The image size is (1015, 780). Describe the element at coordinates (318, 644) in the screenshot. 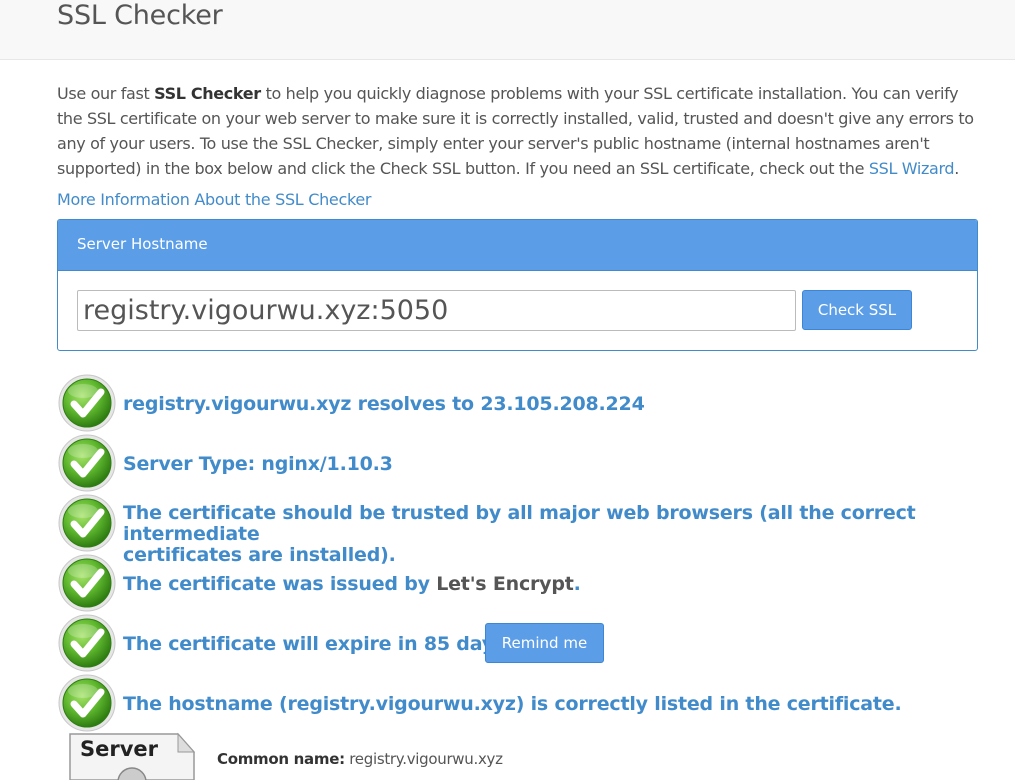

I see `result-expiry: The certificate will expire in 85 days.` at that location.